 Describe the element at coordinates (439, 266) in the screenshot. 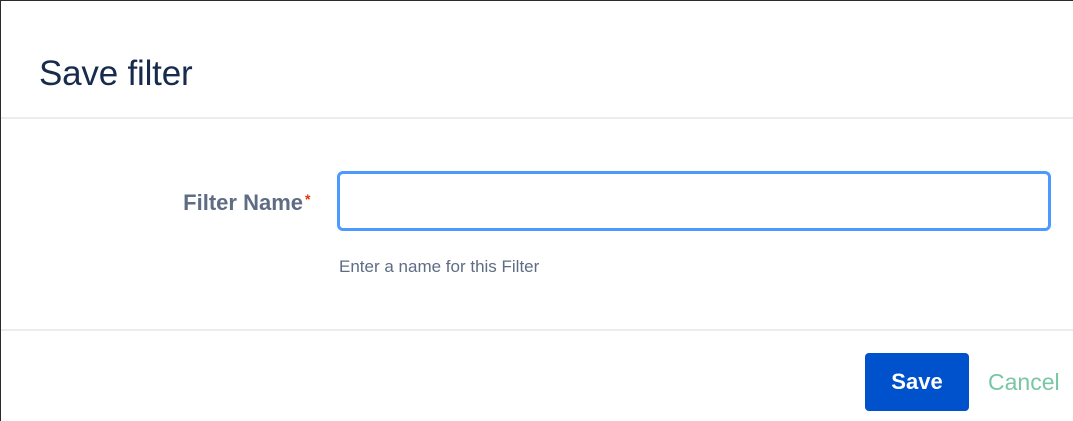

I see `filter-name-help-text: Enter a name for this Filter` at that location.